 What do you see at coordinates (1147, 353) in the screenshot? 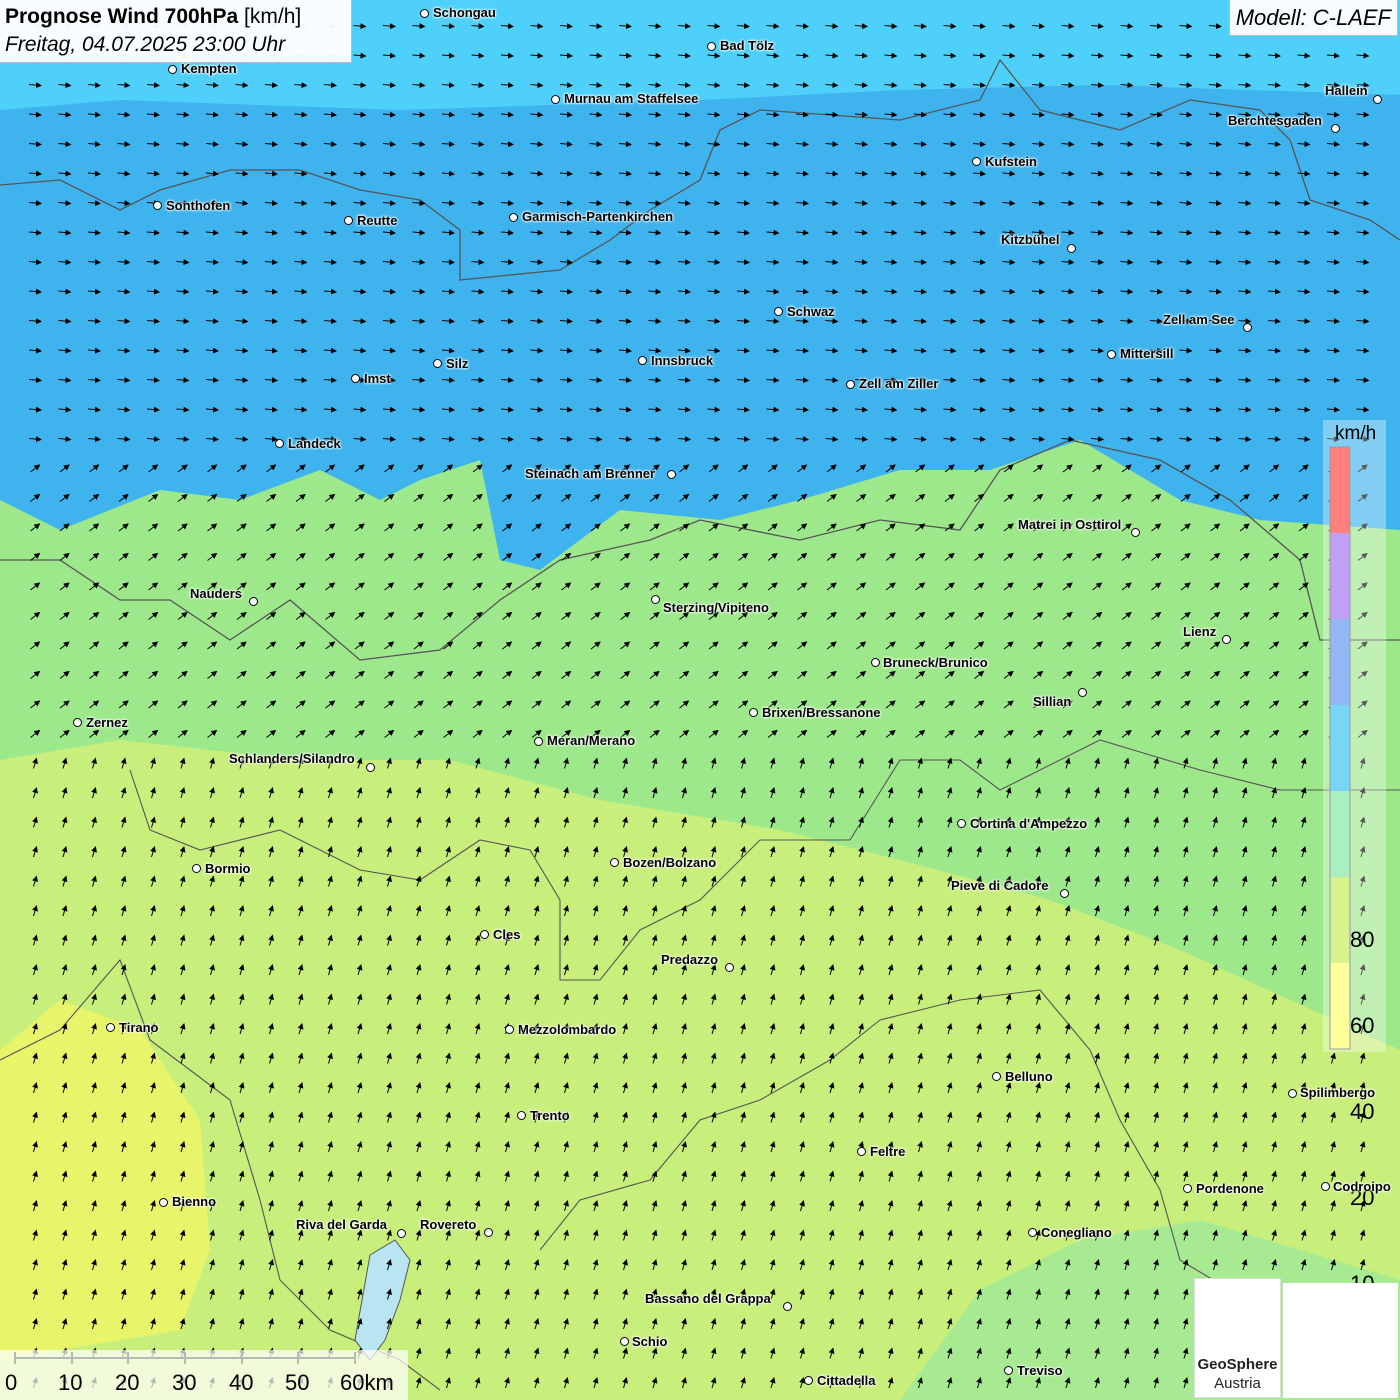
I see `city-label: Mittersill` at bounding box center [1147, 353].